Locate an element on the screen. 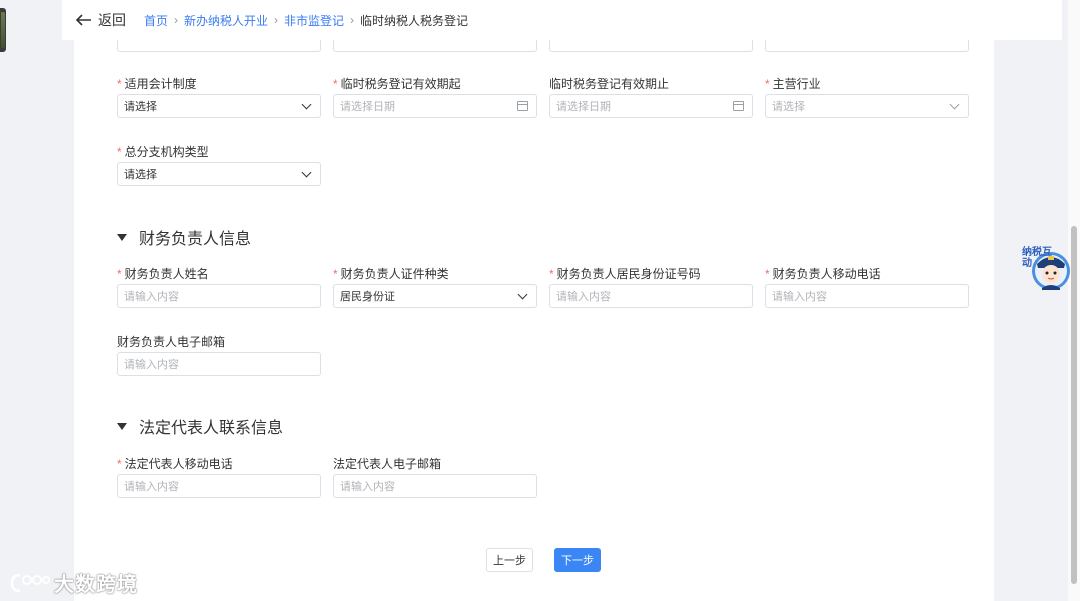 The width and height of the screenshot is (1080, 601). prev-step-button: 上一步 is located at coordinates (509, 560).